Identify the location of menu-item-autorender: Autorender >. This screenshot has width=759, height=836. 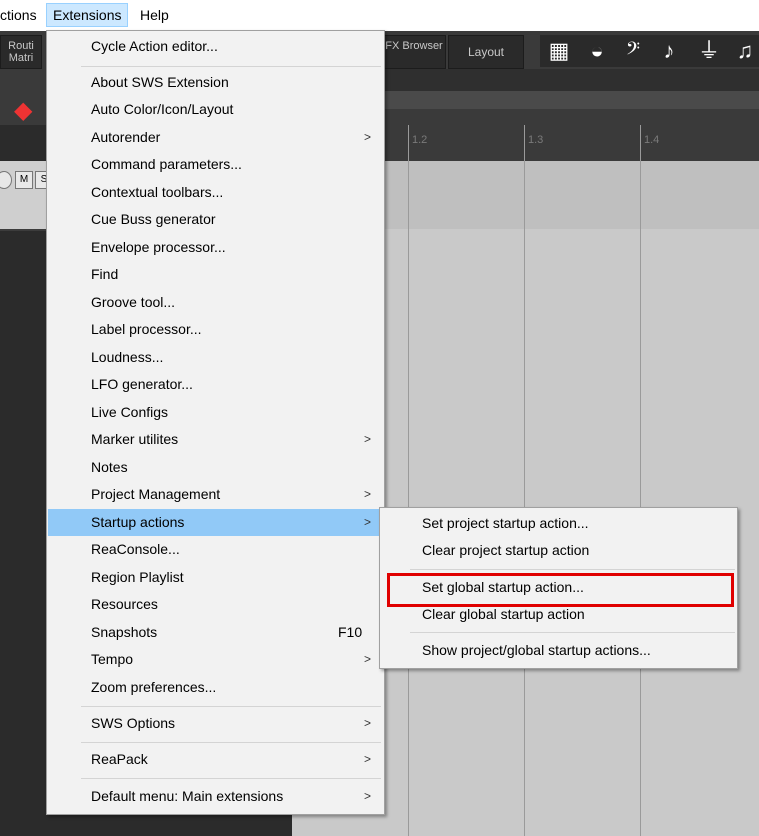
(215, 137).